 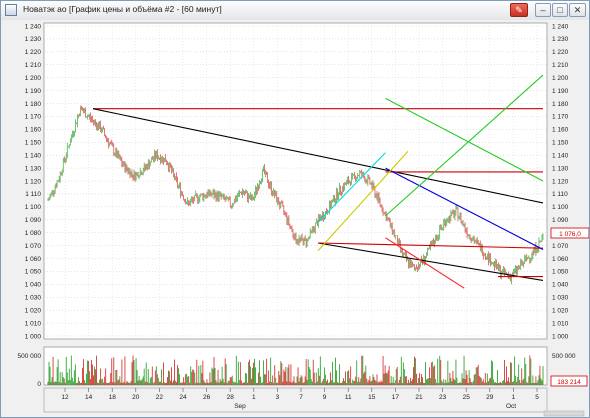 I want to click on last-volume-label: 183 214, so click(x=569, y=382).